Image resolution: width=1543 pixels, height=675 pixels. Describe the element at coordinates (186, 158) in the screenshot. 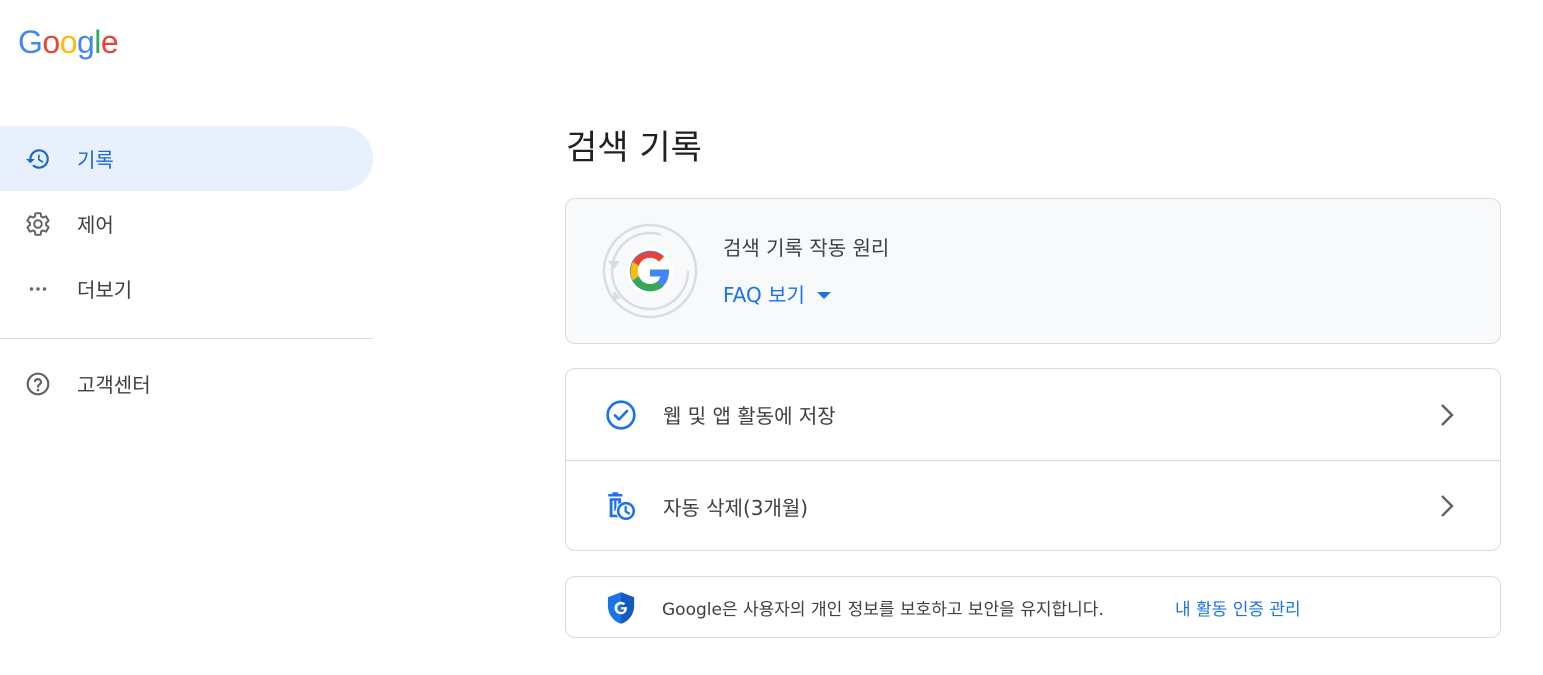

I see `sidebar-item-history: 기록` at that location.